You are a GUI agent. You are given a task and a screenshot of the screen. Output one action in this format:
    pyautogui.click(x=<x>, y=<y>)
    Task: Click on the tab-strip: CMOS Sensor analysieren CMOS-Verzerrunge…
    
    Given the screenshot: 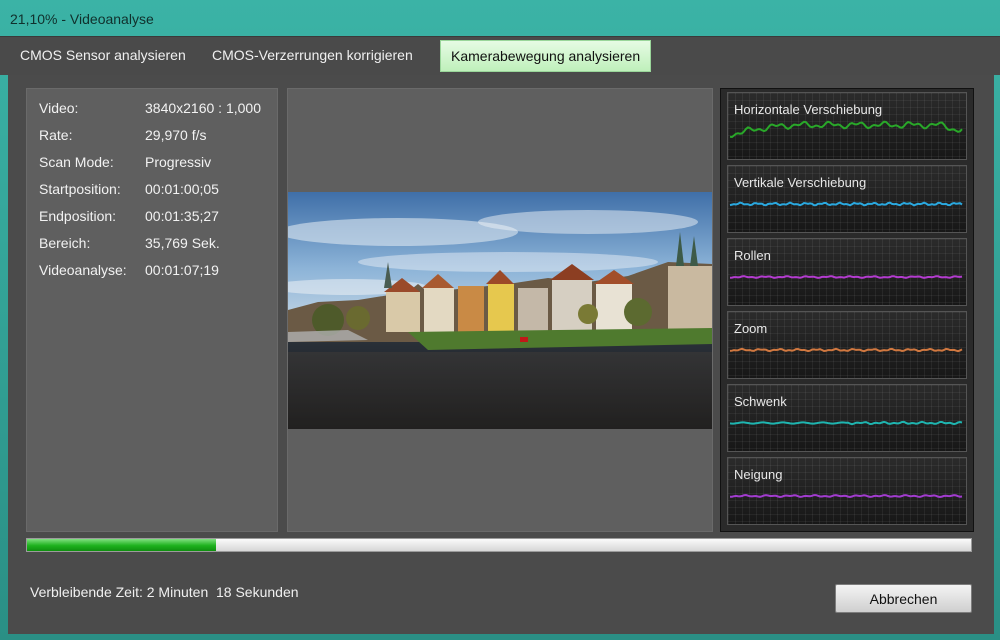 What is the action you would take?
    pyautogui.click(x=500, y=55)
    